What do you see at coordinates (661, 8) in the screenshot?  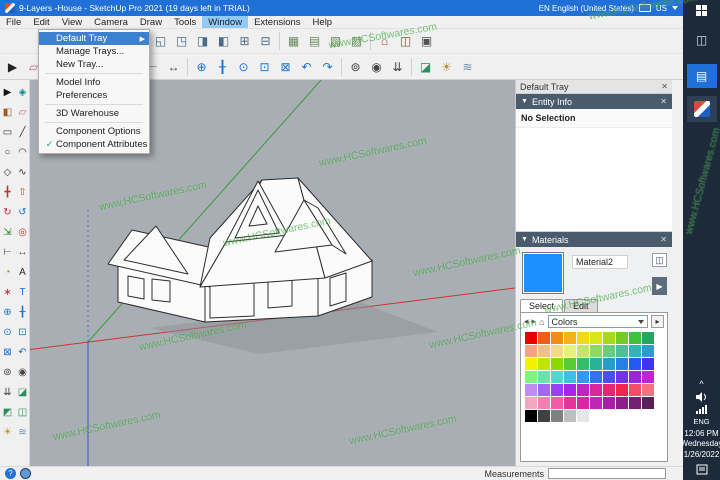 I see `keyboard-layout-label: US` at bounding box center [661, 8].